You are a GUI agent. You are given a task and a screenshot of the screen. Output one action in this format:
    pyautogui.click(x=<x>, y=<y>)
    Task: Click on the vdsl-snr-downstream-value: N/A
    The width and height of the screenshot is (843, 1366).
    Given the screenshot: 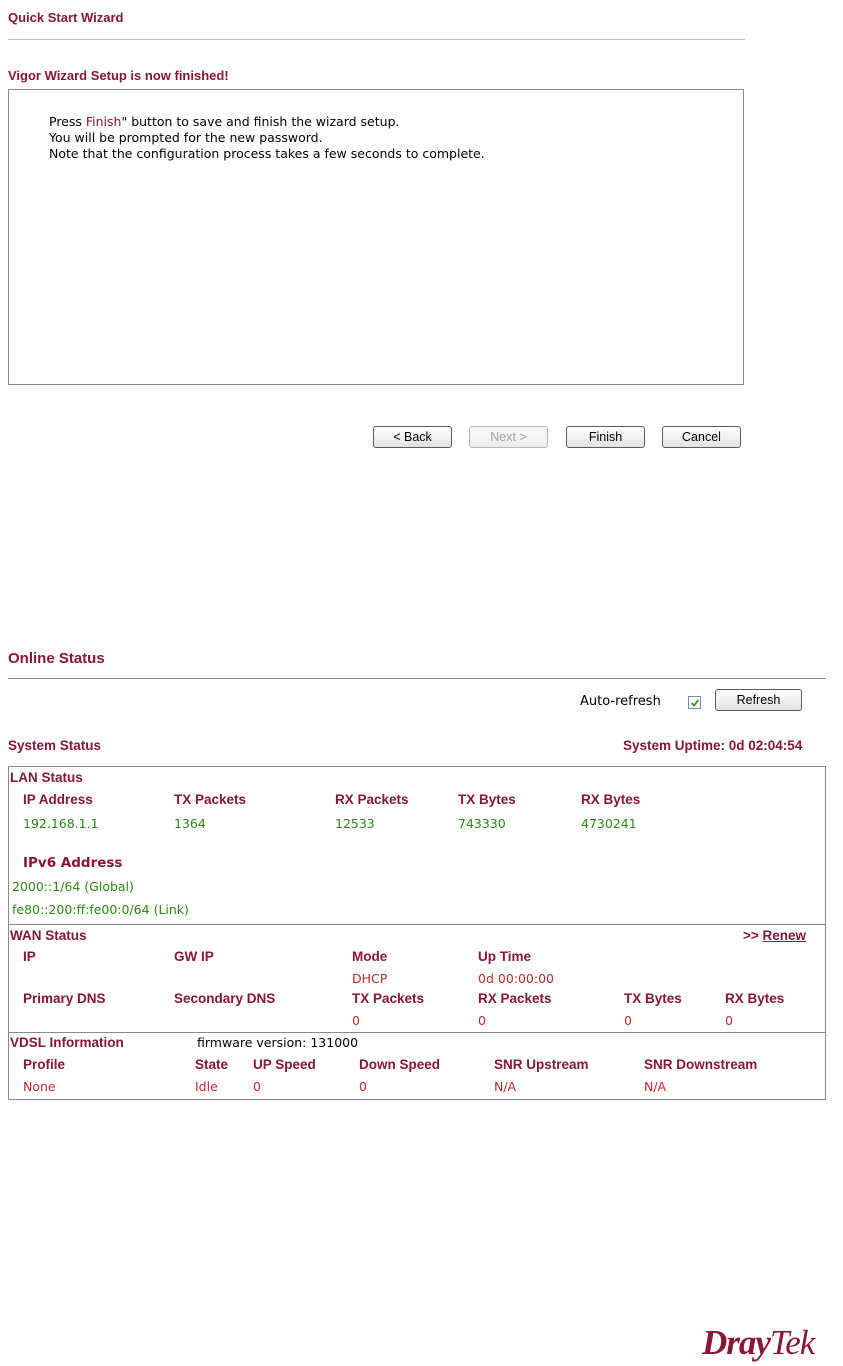 What is the action you would take?
    pyautogui.click(x=655, y=1086)
    